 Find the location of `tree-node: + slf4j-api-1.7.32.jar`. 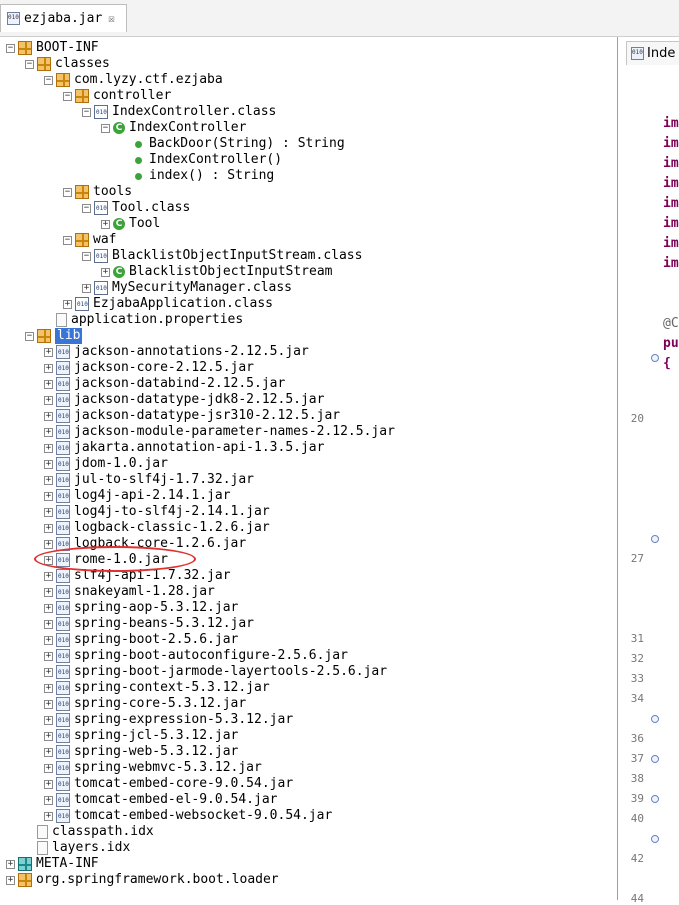

tree-node: + slf4j-api-1.7.32.jar is located at coordinates (137, 576).